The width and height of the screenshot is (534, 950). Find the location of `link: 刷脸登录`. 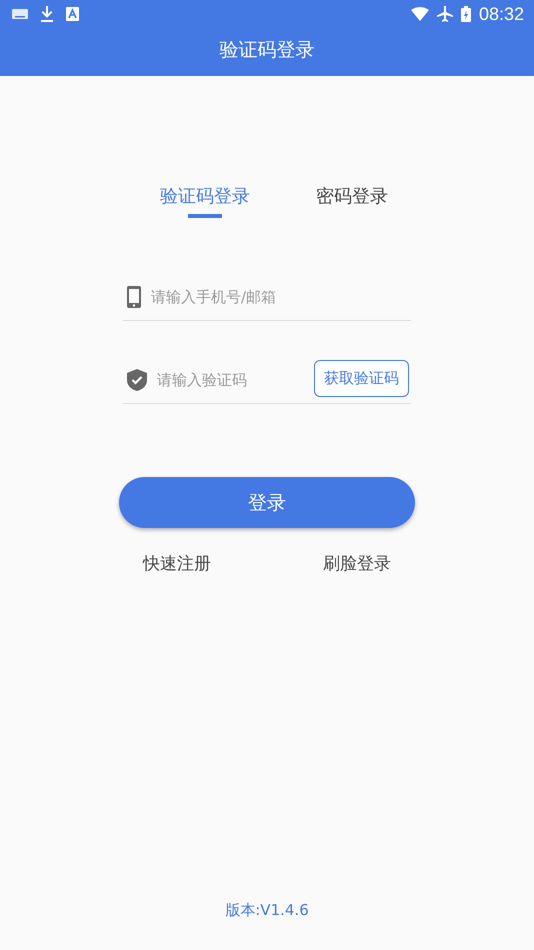

link: 刷脸登录 is located at coordinates (357, 563).